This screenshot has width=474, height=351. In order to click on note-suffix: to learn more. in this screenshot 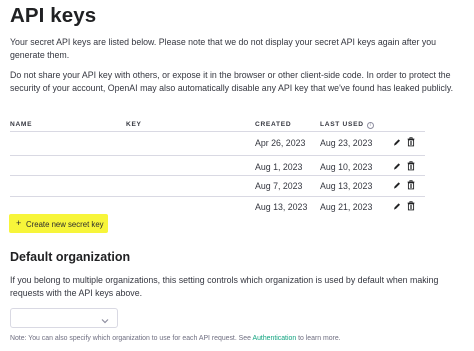, I will do `click(318, 338)`.